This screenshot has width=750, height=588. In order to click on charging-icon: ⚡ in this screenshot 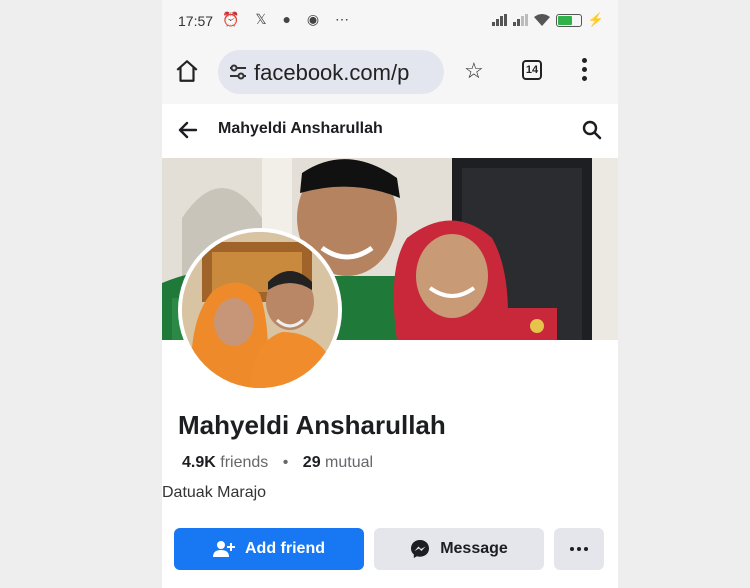, I will do `click(595, 19)`.